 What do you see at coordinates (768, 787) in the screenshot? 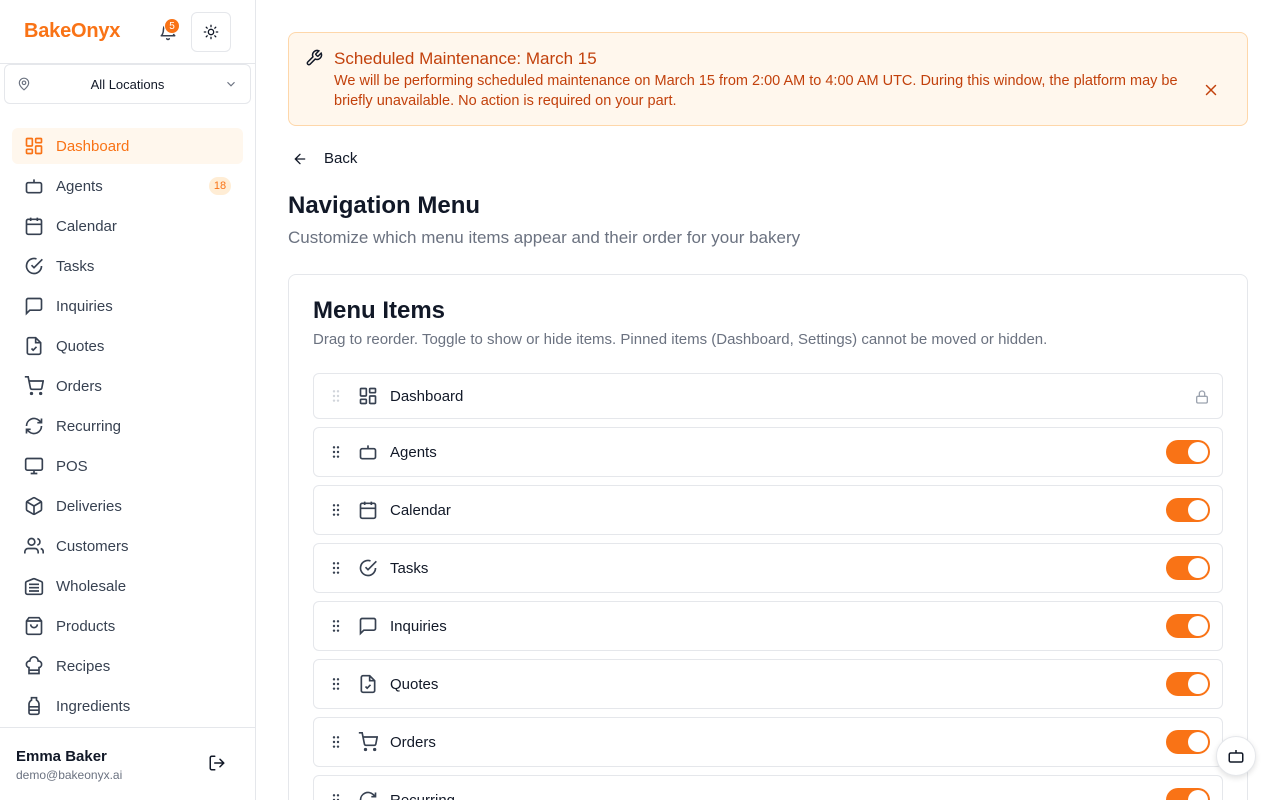
I see `menu-item-recurring: Recurring` at bounding box center [768, 787].